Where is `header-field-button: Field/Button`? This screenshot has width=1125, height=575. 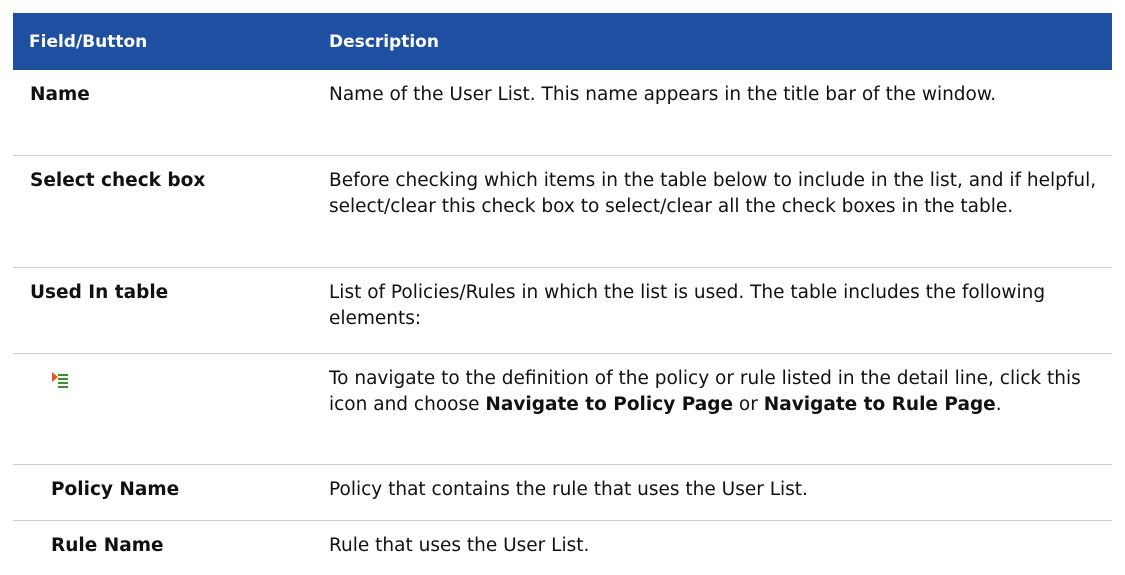 header-field-button: Field/Button is located at coordinates (88, 41).